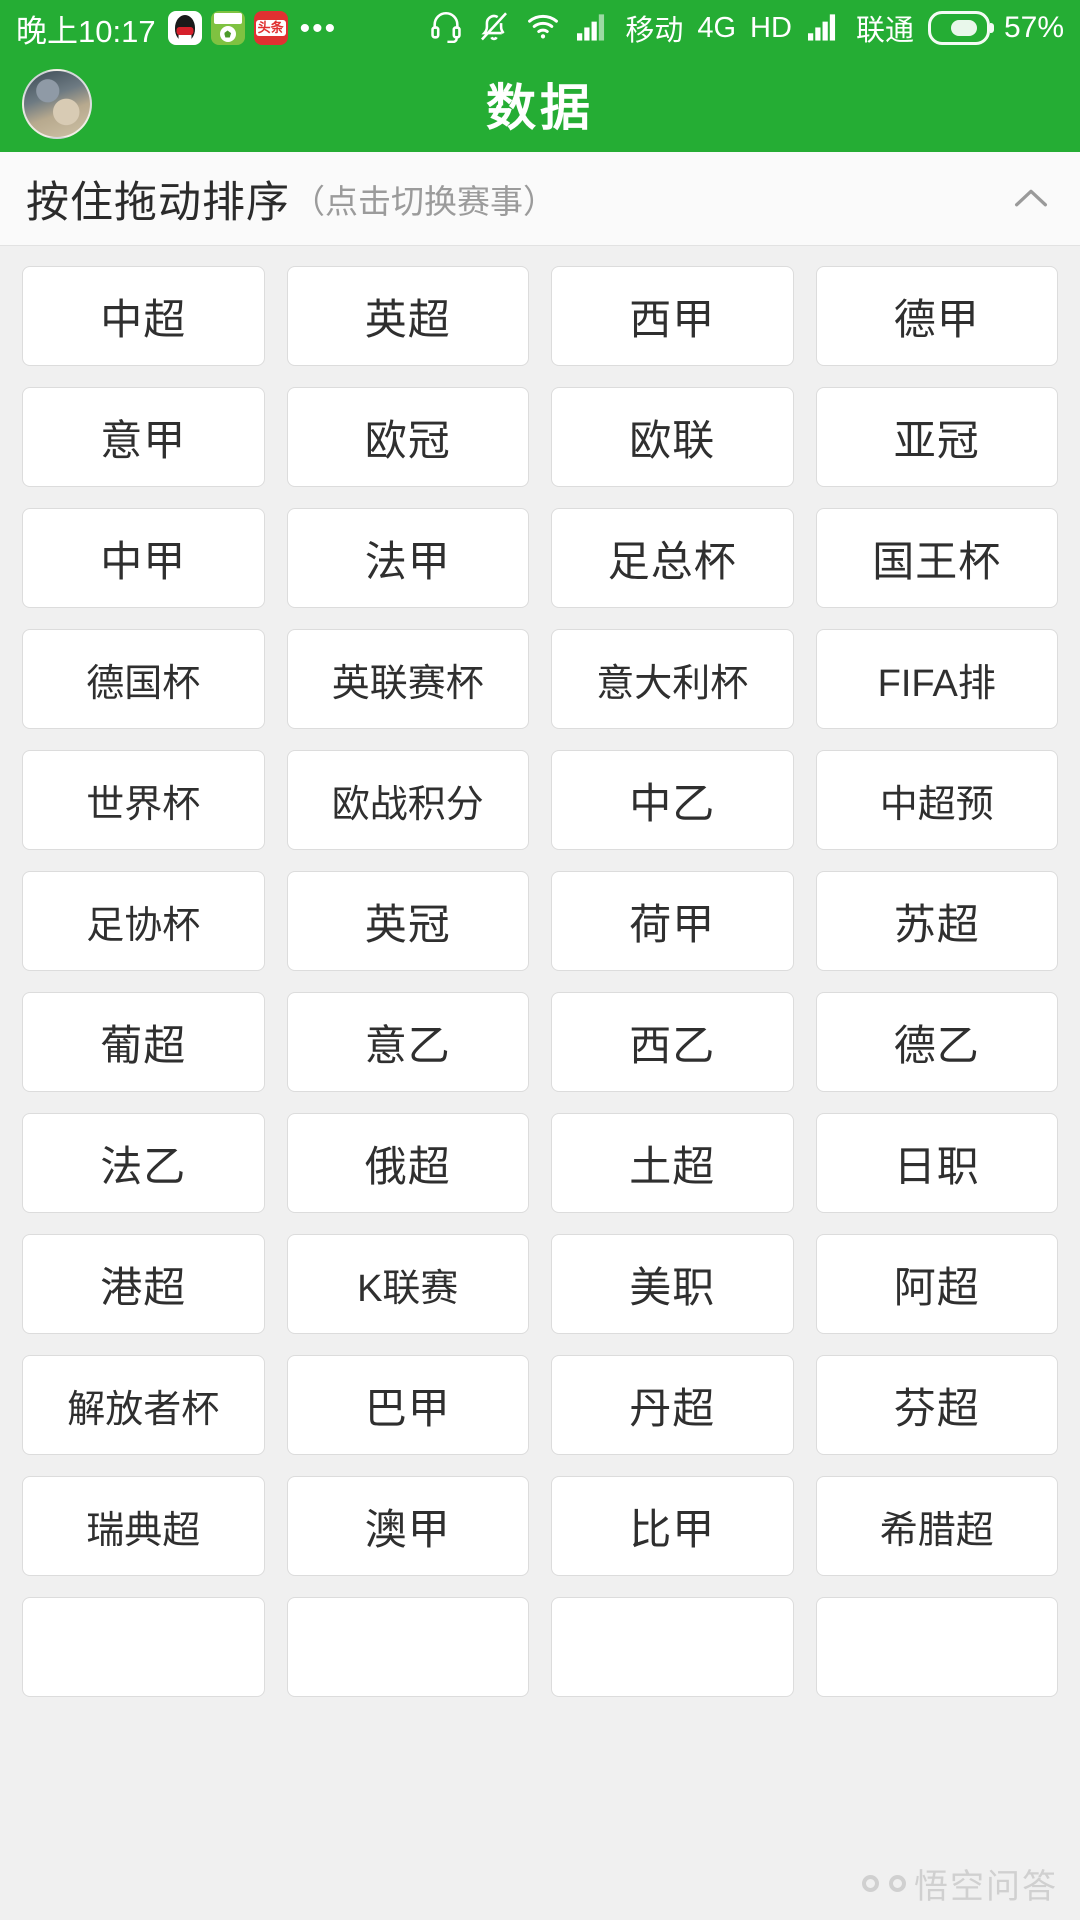  I want to click on league-chip: 亚冠, so click(936, 437).